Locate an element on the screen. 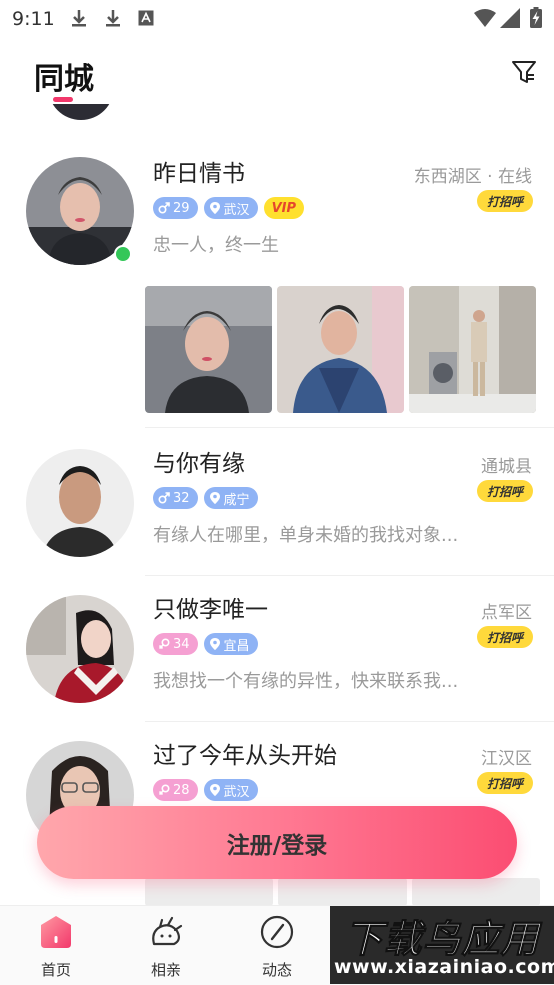 The height and width of the screenshot is (985, 554). previous-card-avatar is located at coordinates (81, 112).